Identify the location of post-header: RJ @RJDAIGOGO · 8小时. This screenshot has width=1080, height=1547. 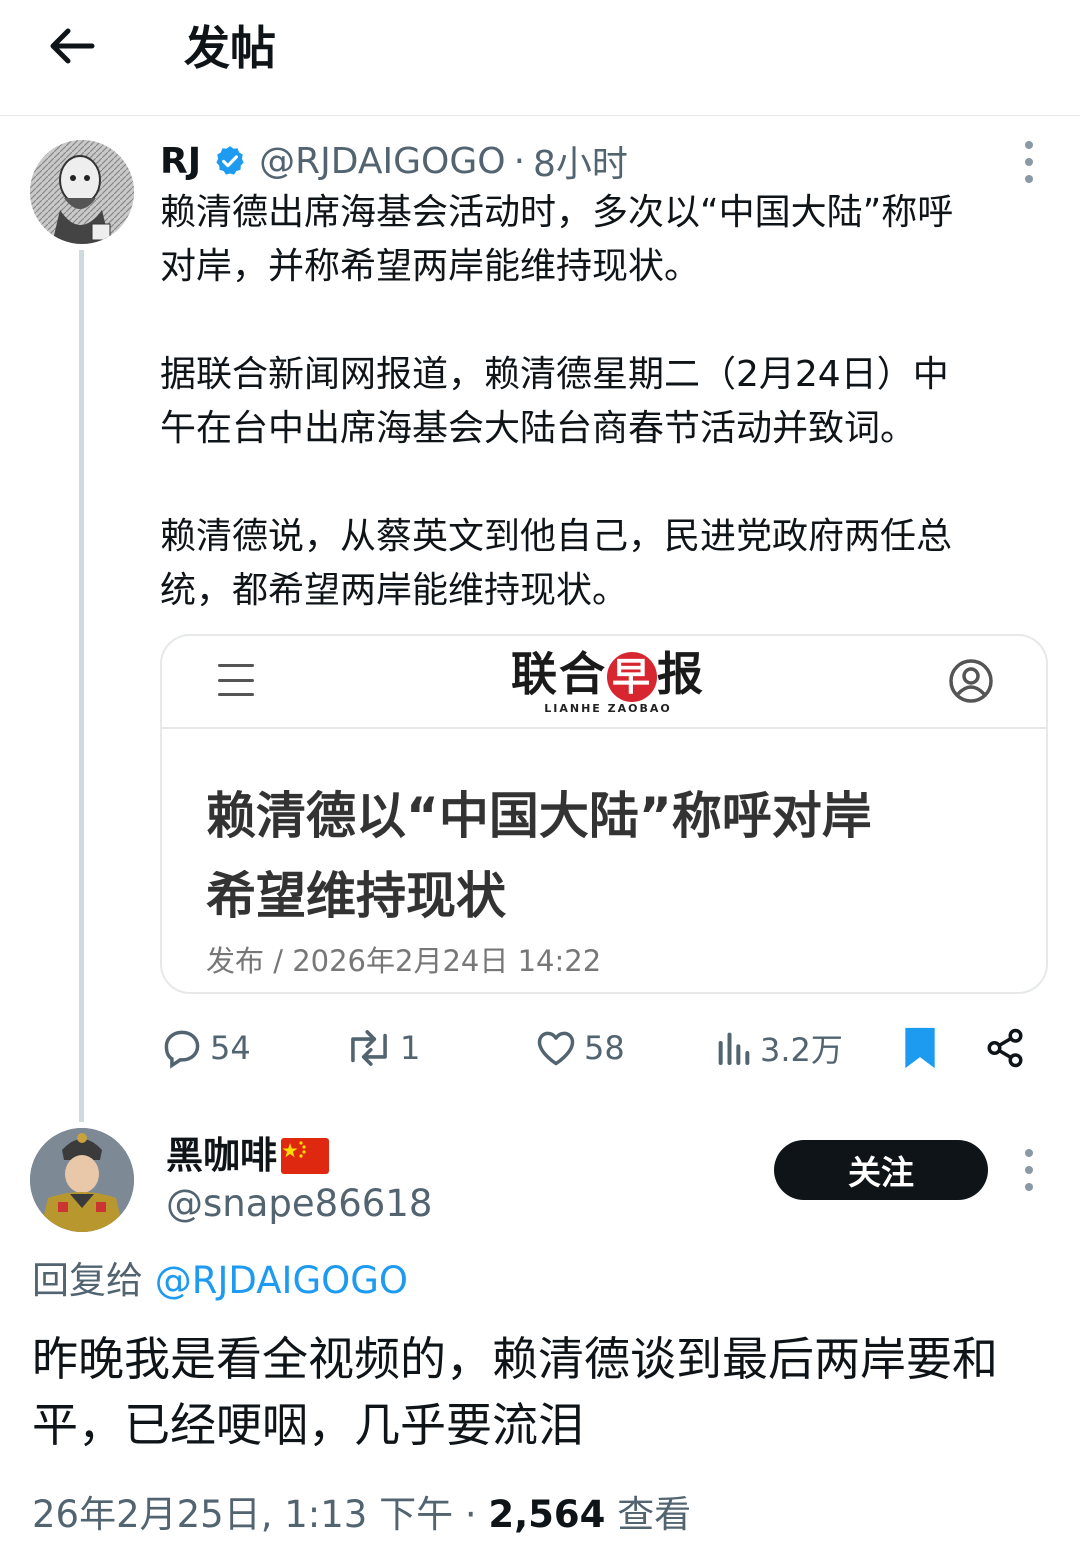
(394, 161).